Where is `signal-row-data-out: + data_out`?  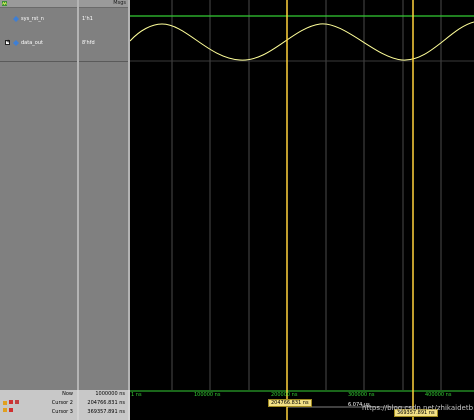 signal-row-data-out: + data_out is located at coordinates (38, 43).